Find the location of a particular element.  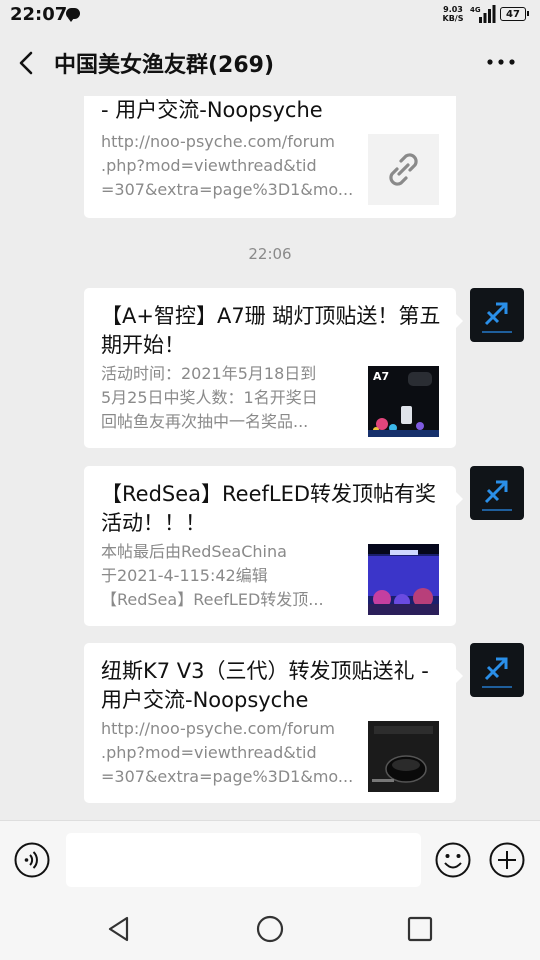

aquarium-image is located at coordinates (403, 579).